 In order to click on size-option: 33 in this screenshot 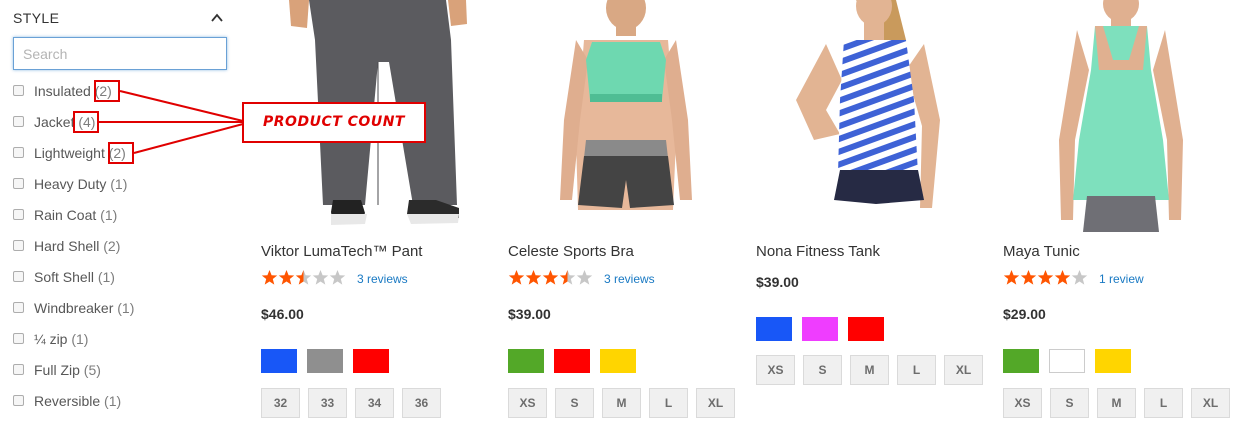, I will do `click(327, 403)`.